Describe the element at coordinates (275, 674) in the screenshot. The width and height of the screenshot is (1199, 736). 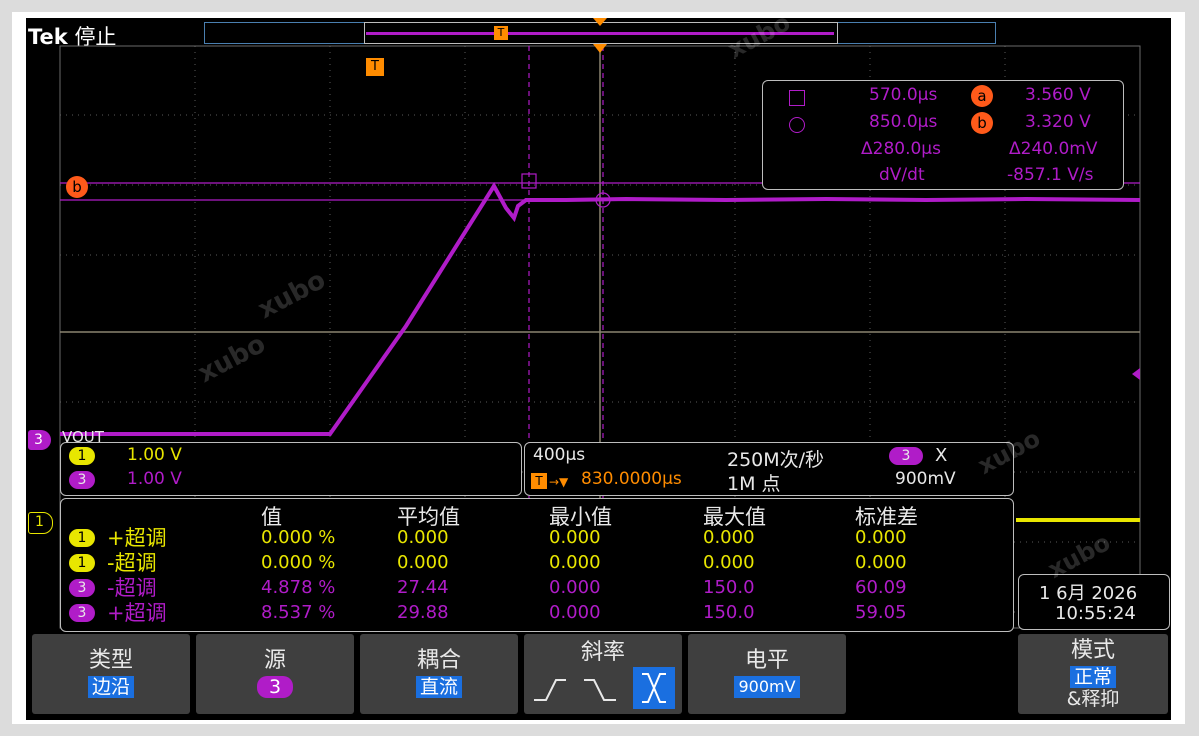
I see `source-softkey: 源 3` at that location.